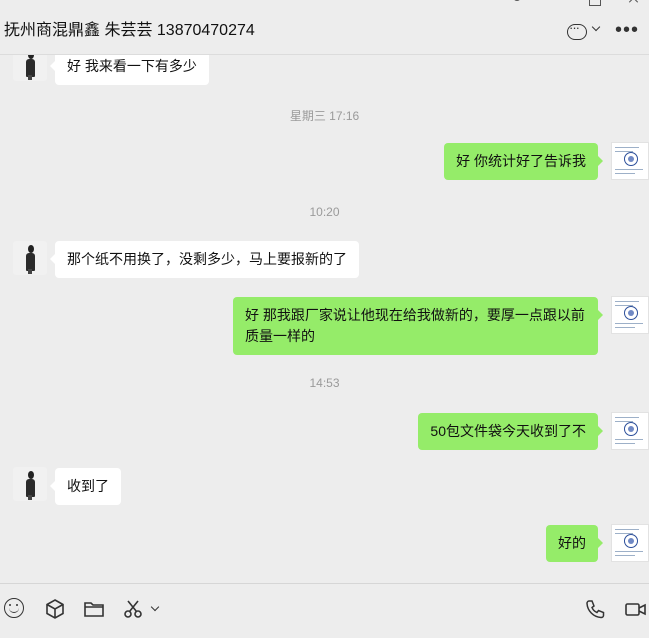 The height and width of the screenshot is (638, 649). What do you see at coordinates (569, 3) in the screenshot?
I see `window-controls` at bounding box center [569, 3].